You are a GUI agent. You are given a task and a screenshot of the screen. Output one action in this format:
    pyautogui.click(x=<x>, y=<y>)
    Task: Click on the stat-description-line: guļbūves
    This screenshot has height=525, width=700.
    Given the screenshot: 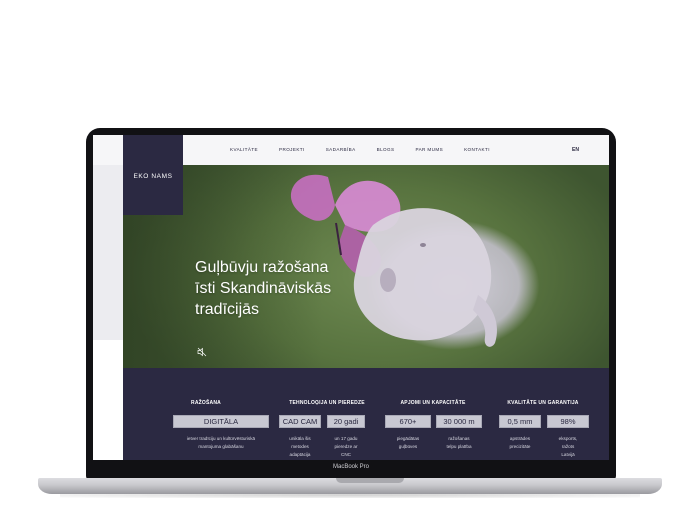 What is the action you would take?
    pyautogui.click(x=408, y=446)
    